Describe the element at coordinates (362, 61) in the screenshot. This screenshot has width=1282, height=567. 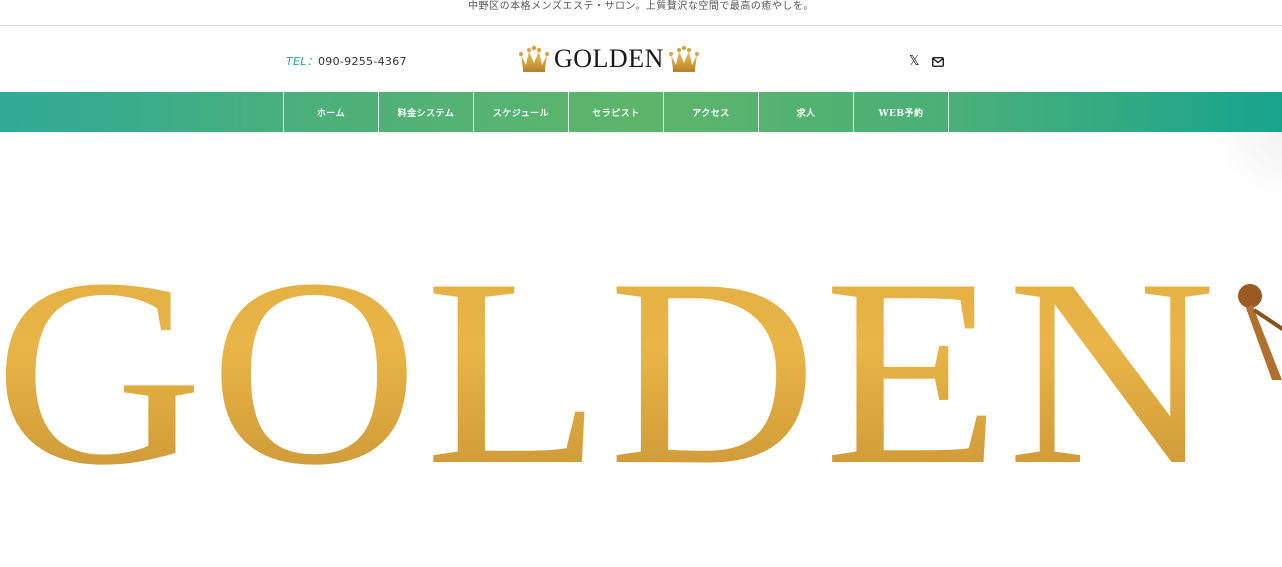
I see `tel-number: 090-9255-4367` at that location.